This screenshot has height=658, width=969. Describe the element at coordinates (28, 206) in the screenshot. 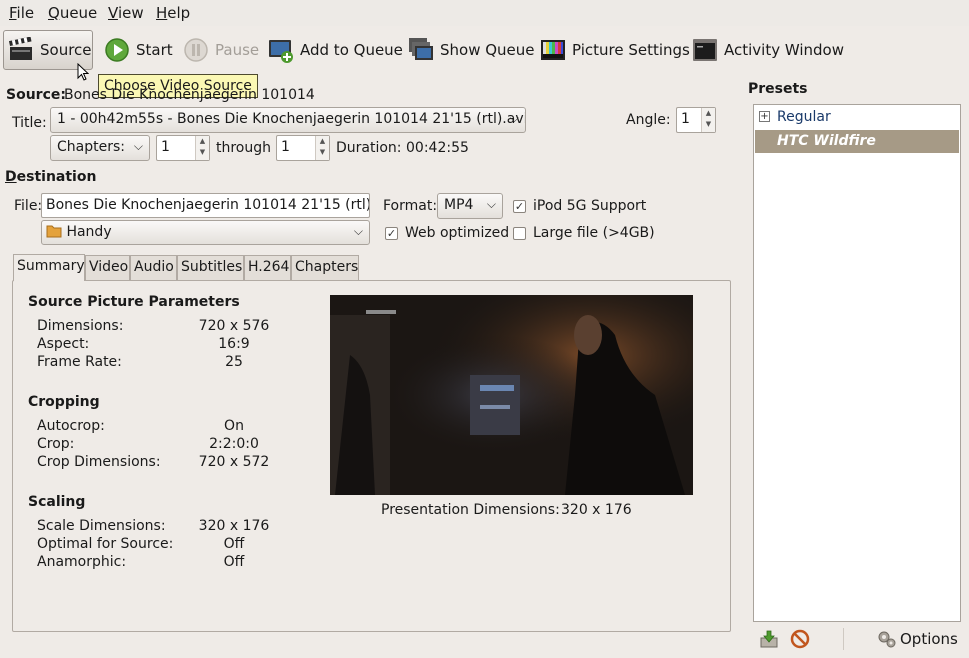

I see `file-label: File:` at that location.